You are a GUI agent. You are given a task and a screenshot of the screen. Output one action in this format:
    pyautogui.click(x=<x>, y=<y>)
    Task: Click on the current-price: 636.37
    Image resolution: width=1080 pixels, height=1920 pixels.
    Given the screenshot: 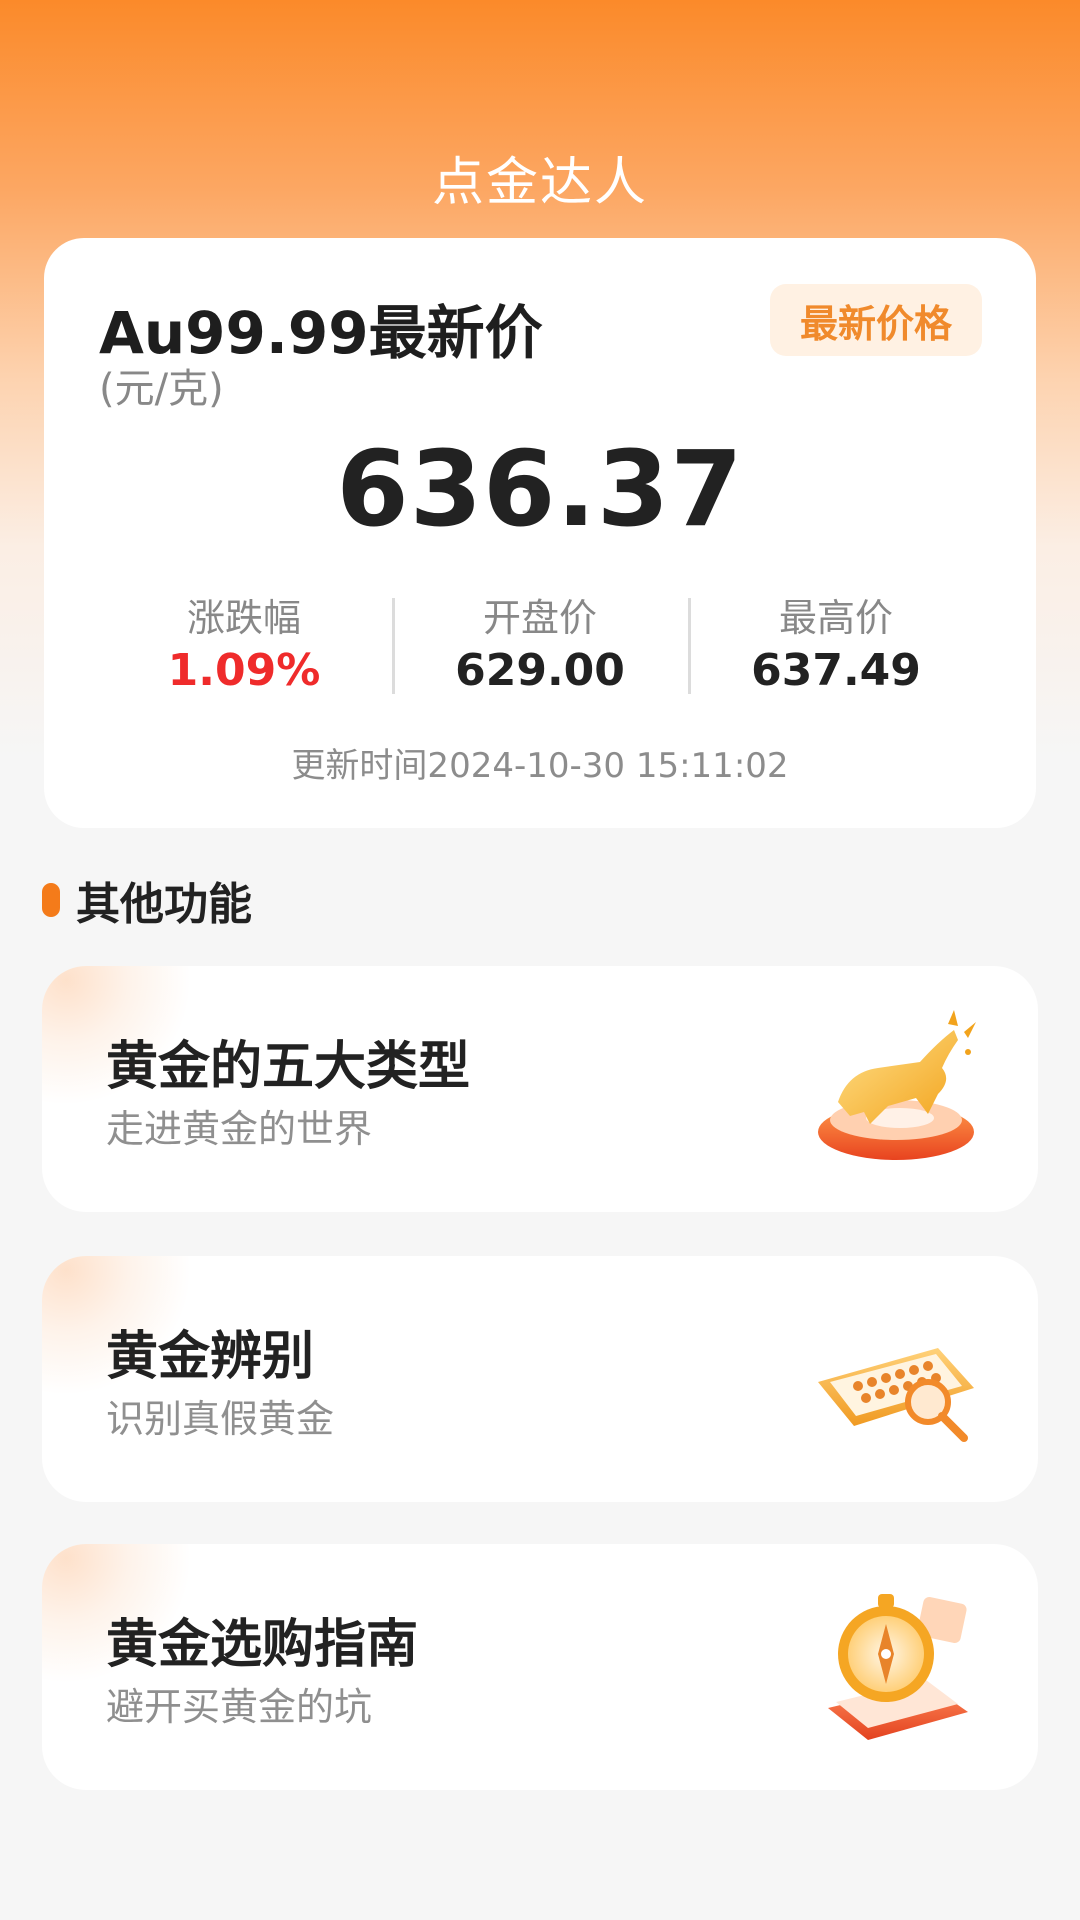 What is the action you would take?
    pyautogui.click(x=540, y=489)
    